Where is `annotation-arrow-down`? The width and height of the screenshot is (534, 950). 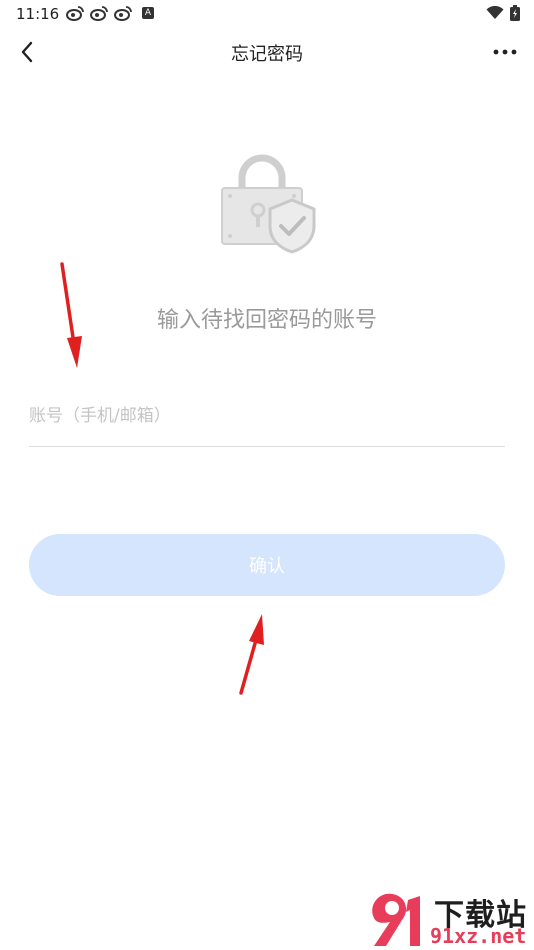 annotation-arrow-down is located at coordinates (71, 315).